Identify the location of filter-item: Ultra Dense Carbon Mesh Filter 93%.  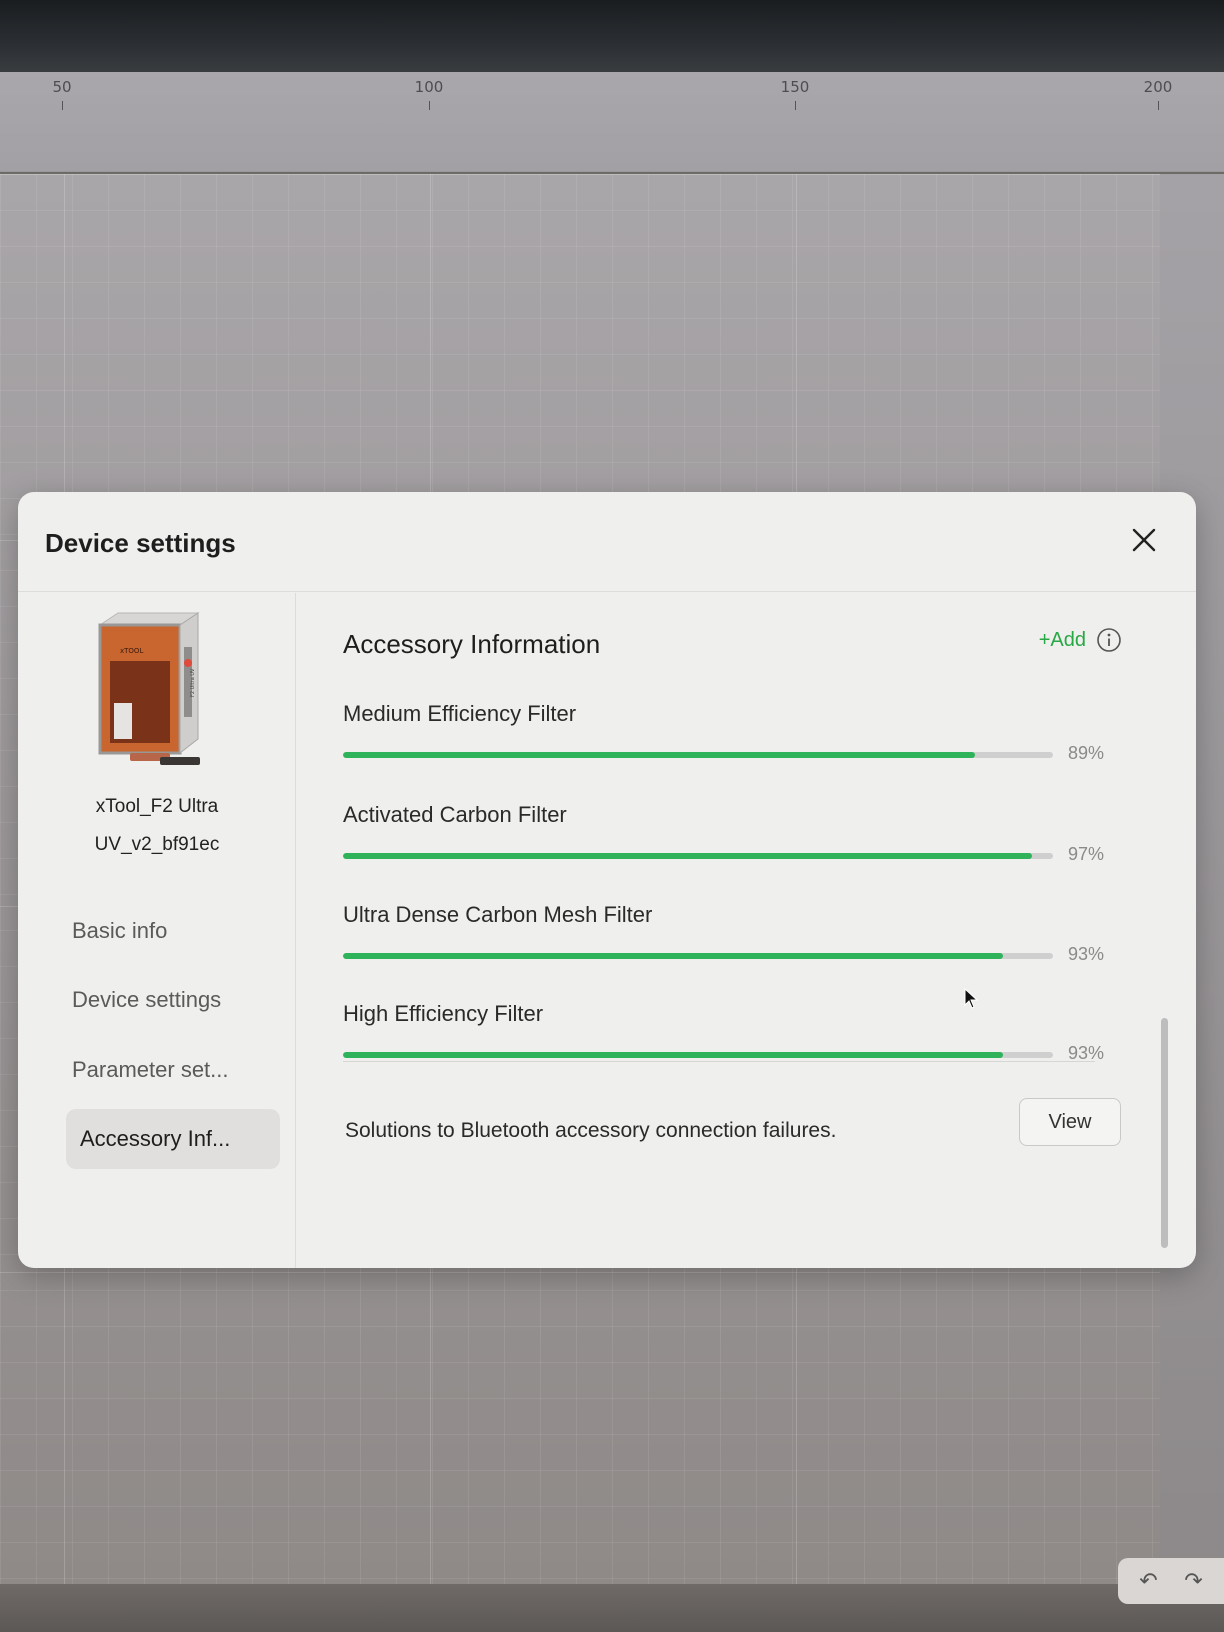
(724, 947).